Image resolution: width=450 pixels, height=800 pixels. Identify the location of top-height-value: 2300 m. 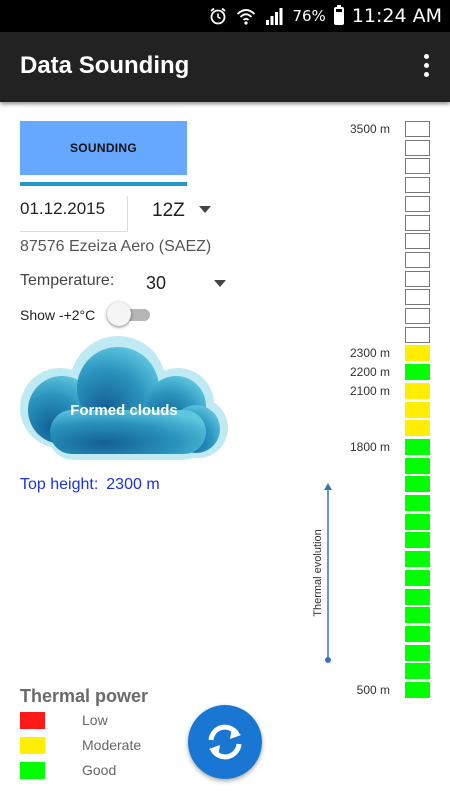
(133, 484).